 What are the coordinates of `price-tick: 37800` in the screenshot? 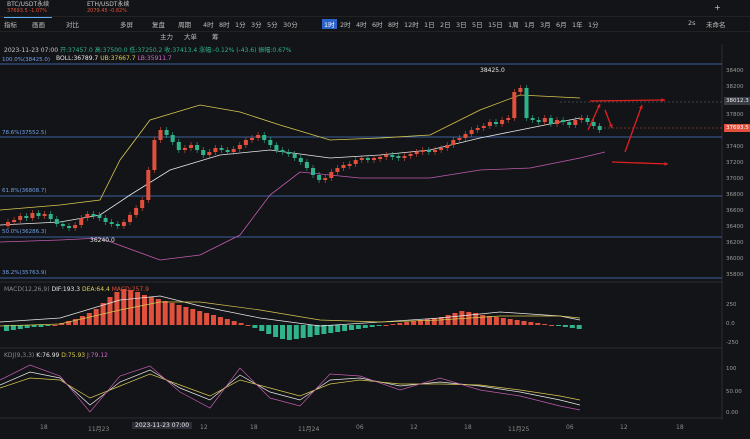 It's located at (735, 115).